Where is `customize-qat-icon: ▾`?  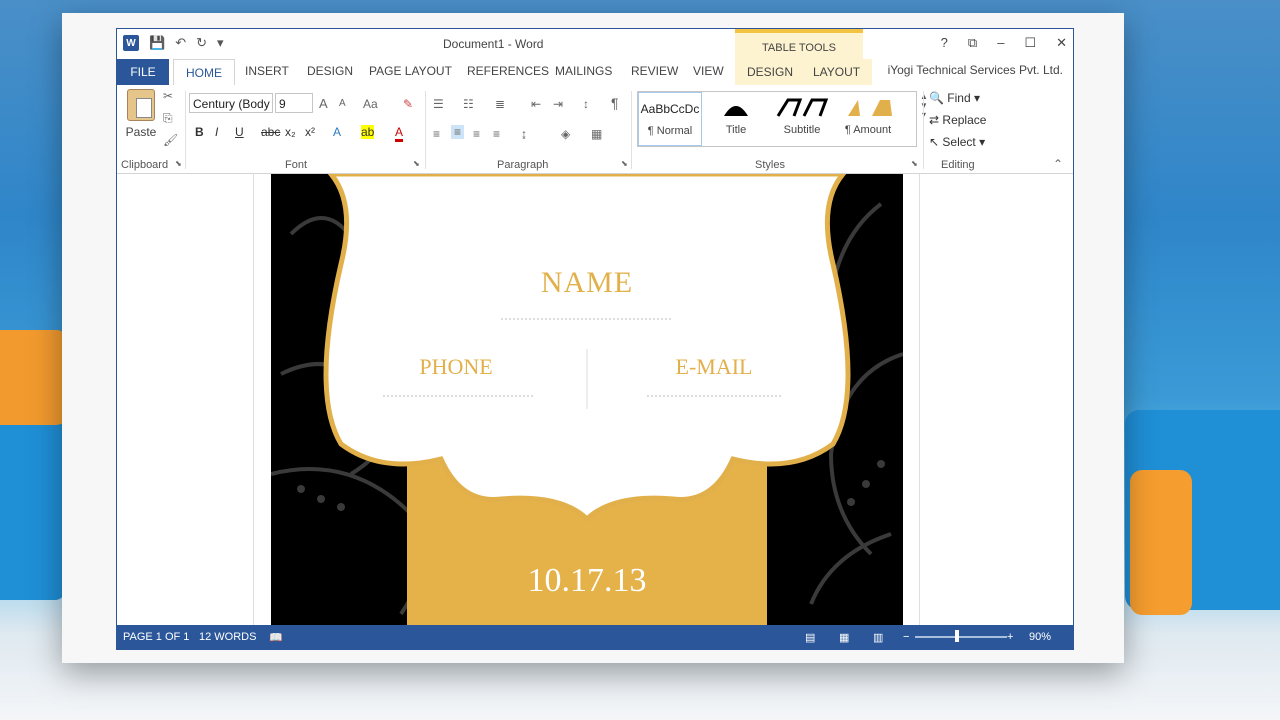 customize-qat-icon: ▾ is located at coordinates (220, 43).